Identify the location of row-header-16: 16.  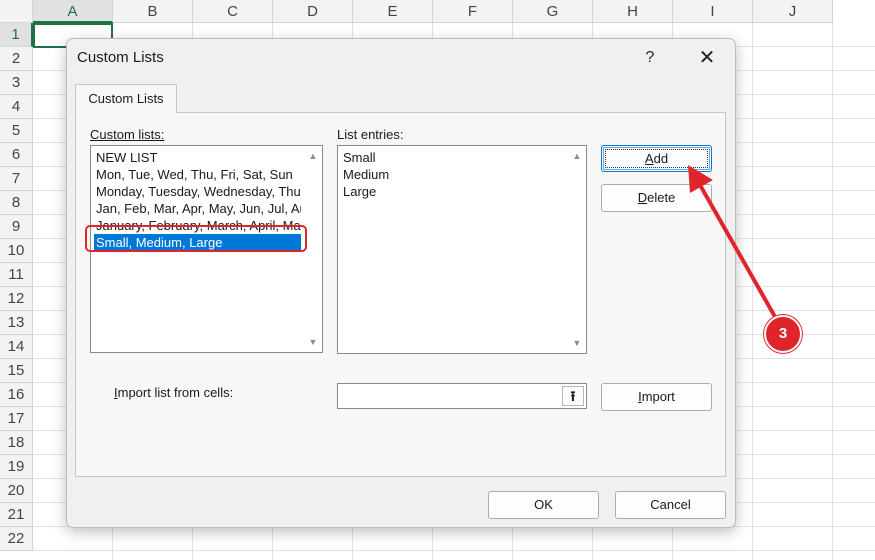
(16, 395).